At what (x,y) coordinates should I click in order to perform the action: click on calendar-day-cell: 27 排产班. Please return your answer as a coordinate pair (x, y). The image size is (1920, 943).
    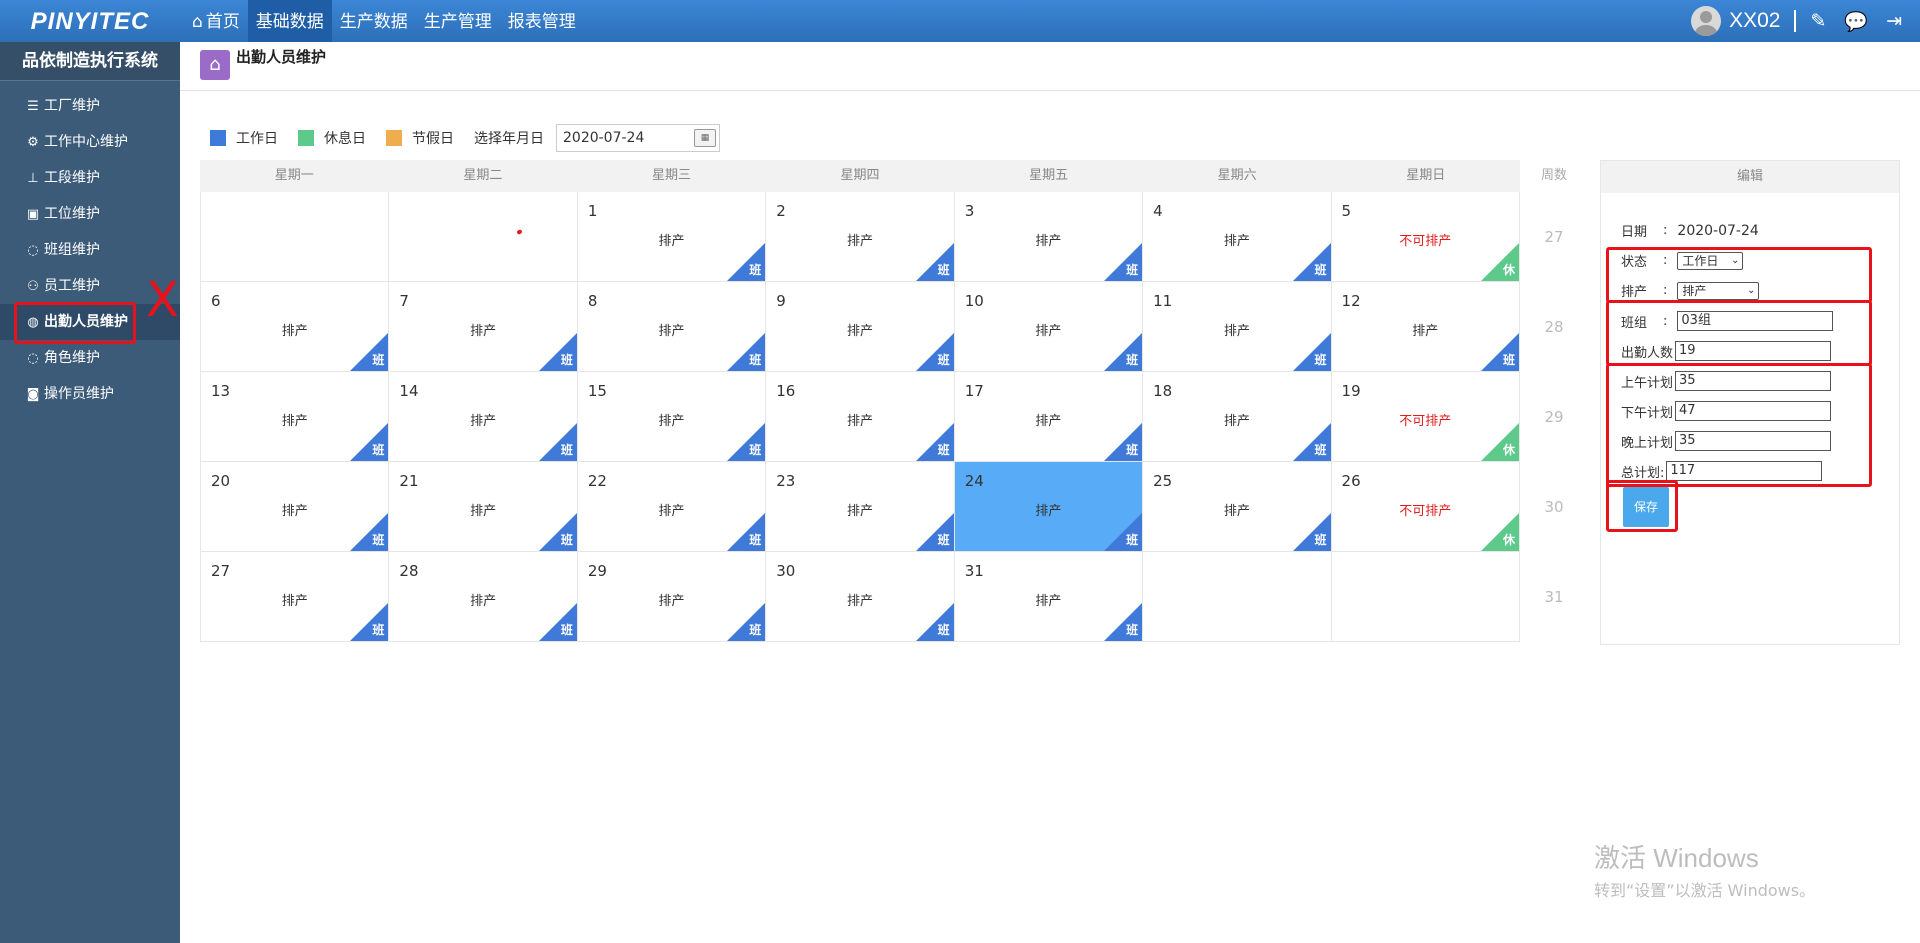
    Looking at the image, I should click on (295, 597).